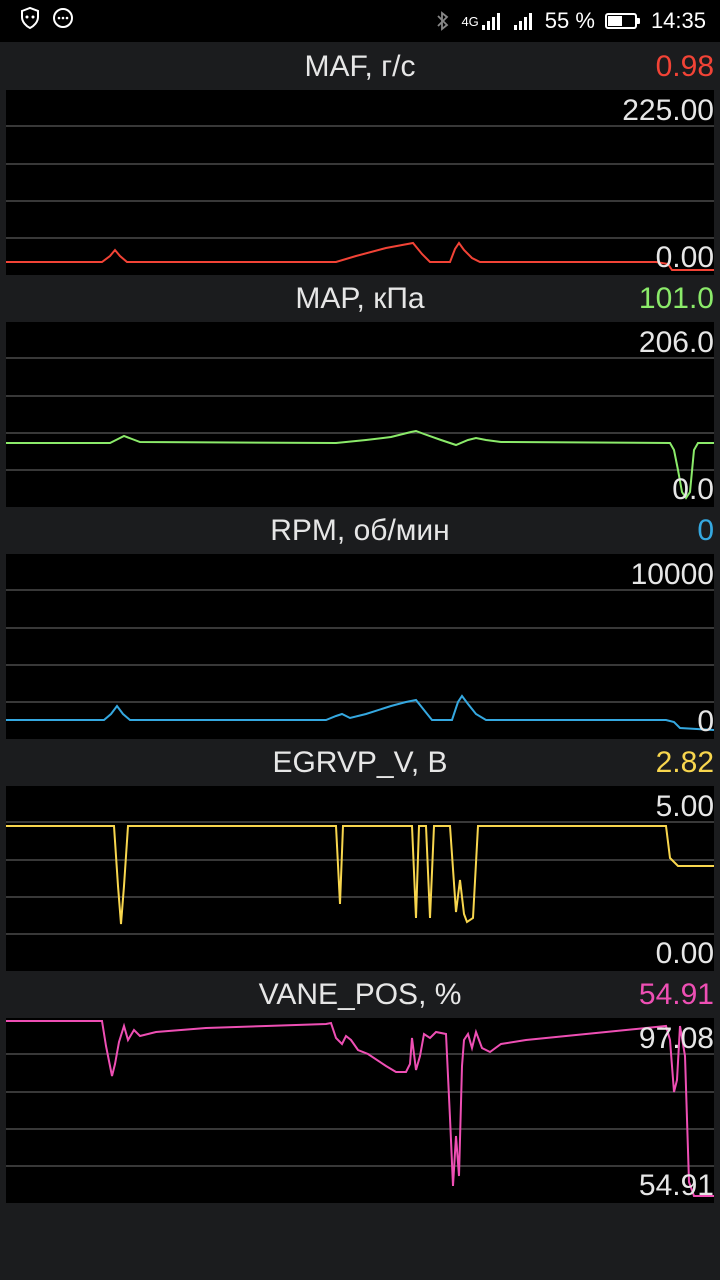 The width and height of the screenshot is (720, 1280). I want to click on map-max-label: 206.0, so click(676, 342).